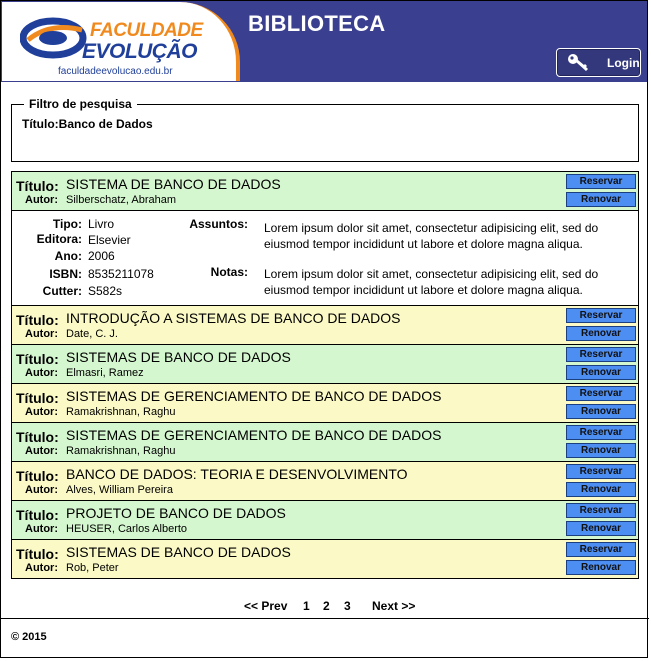  Describe the element at coordinates (317, 23) in the screenshot. I see `page-title: BIBLIOTECA` at that location.